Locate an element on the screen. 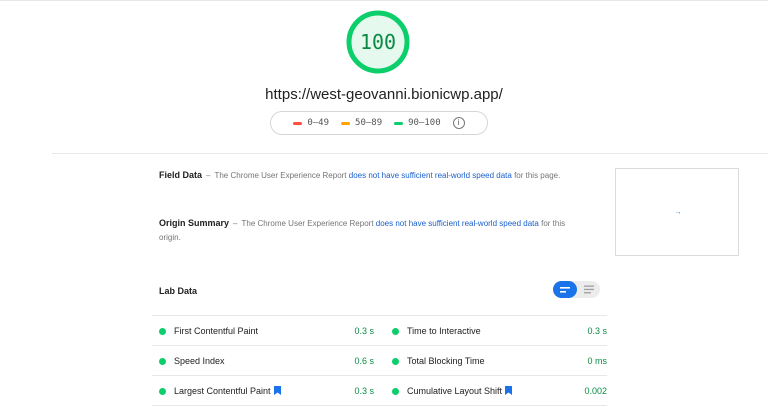 The height and width of the screenshot is (411, 768). lab-data-title: Lab Data is located at coordinates (178, 291).